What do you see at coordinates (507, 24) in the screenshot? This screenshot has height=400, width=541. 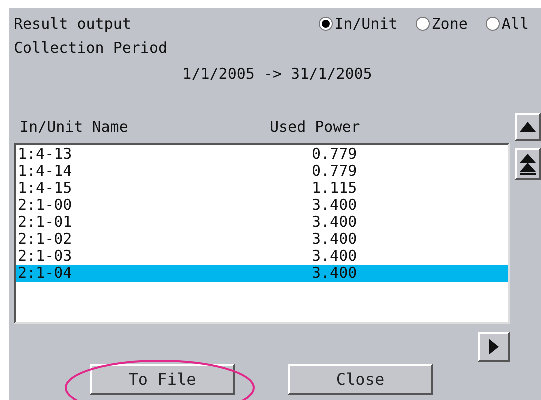 I see `output-radio-option: All` at bounding box center [507, 24].